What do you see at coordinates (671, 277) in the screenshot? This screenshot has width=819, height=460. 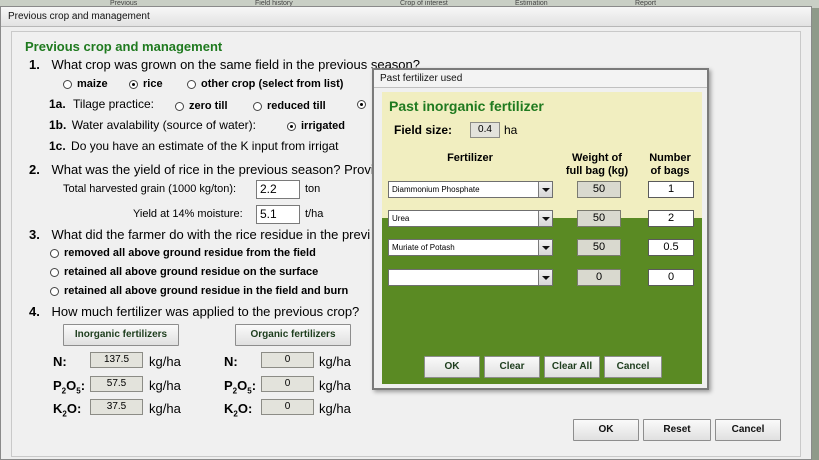 I see `bag-count-input: 0` at bounding box center [671, 277].